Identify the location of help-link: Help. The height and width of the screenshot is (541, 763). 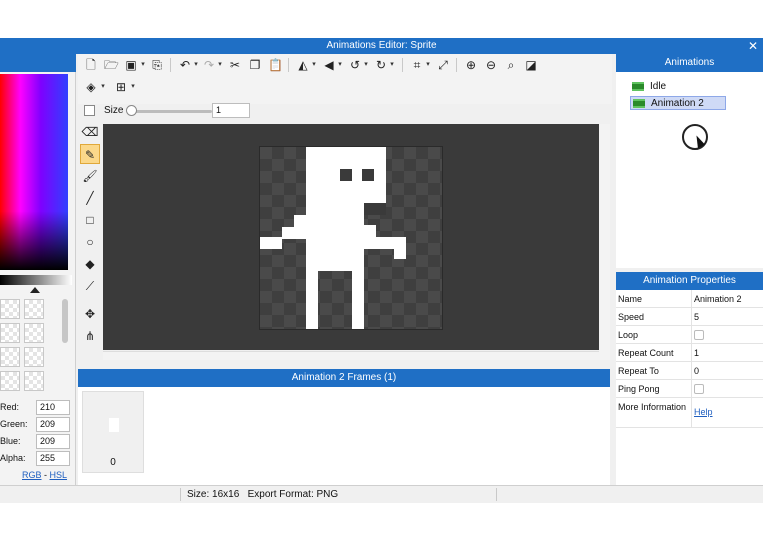
(703, 412).